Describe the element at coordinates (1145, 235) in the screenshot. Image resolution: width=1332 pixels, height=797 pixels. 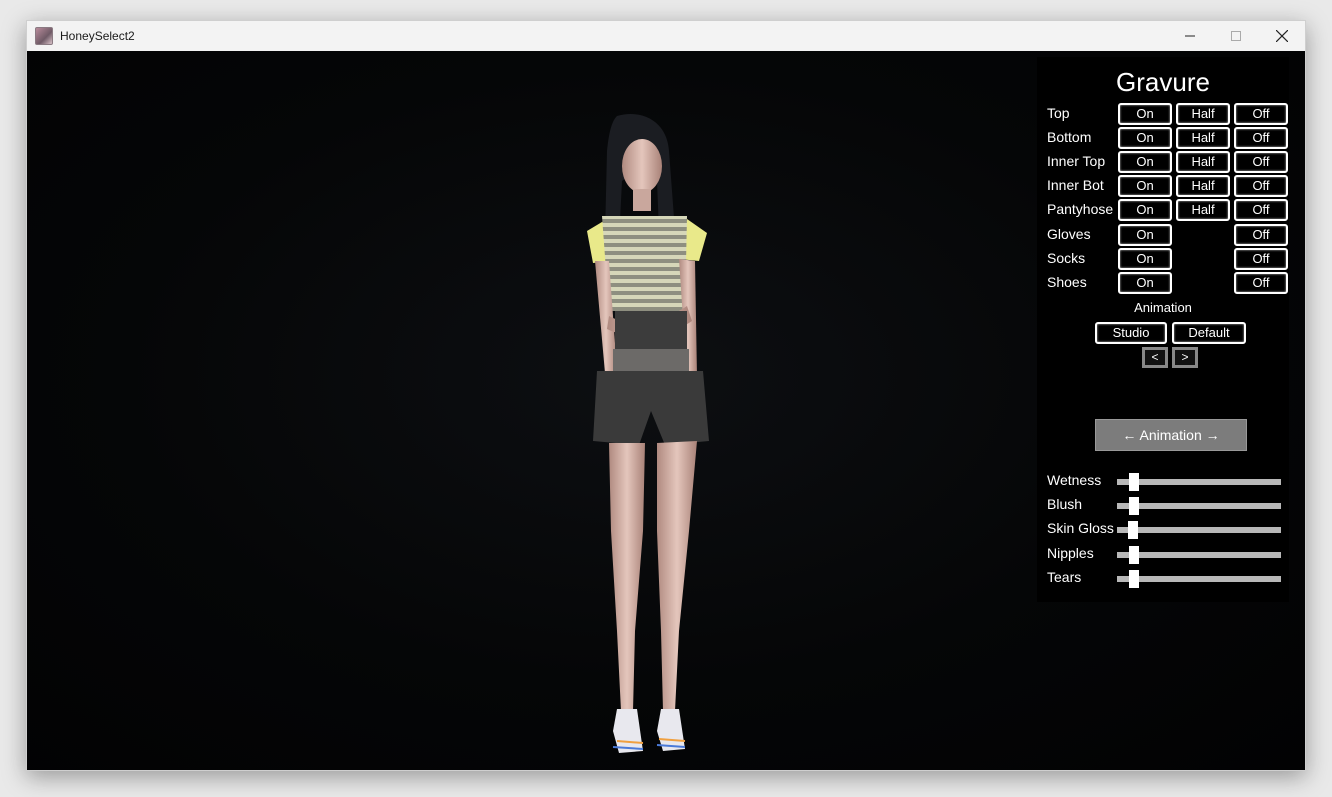
I see `gloves-on-button: On` at that location.